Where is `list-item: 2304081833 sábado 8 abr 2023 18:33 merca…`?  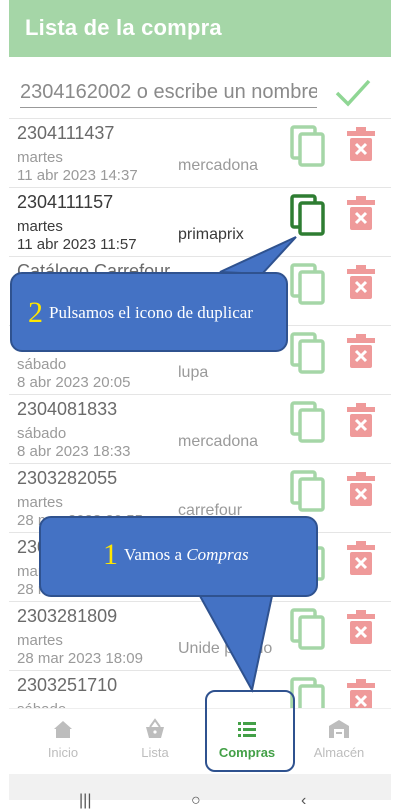
list-item: 2304081833 sábado 8 abr 2023 18:33 merca… is located at coordinates (200, 428).